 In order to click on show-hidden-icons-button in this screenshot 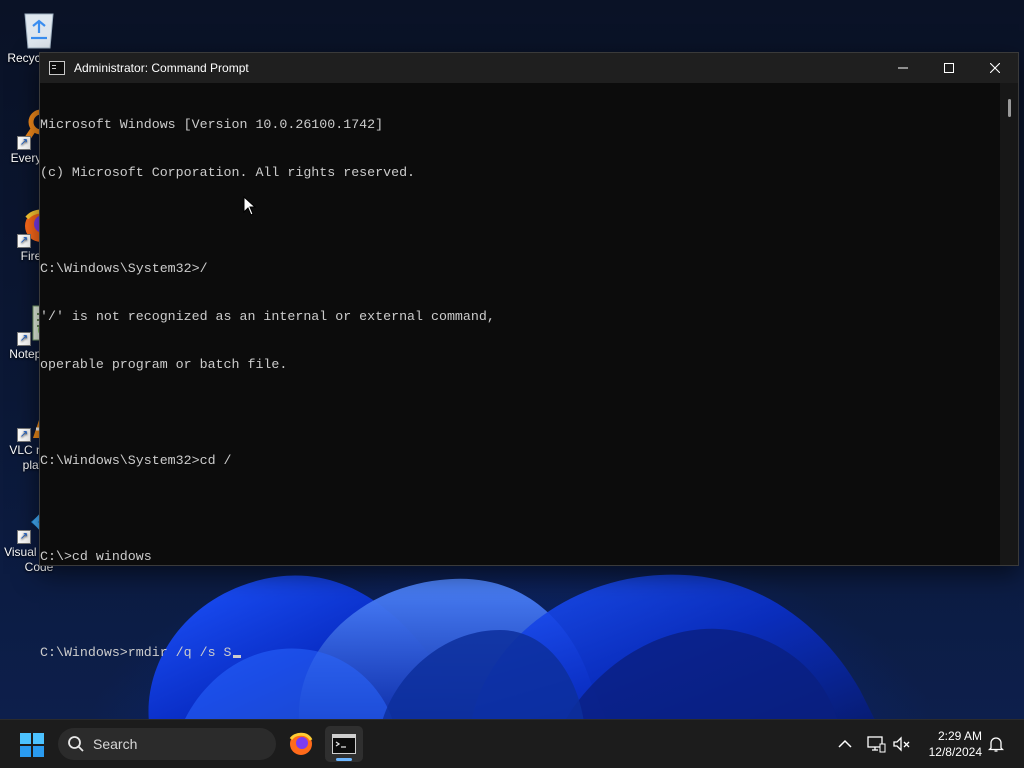, I will do `click(845, 744)`.